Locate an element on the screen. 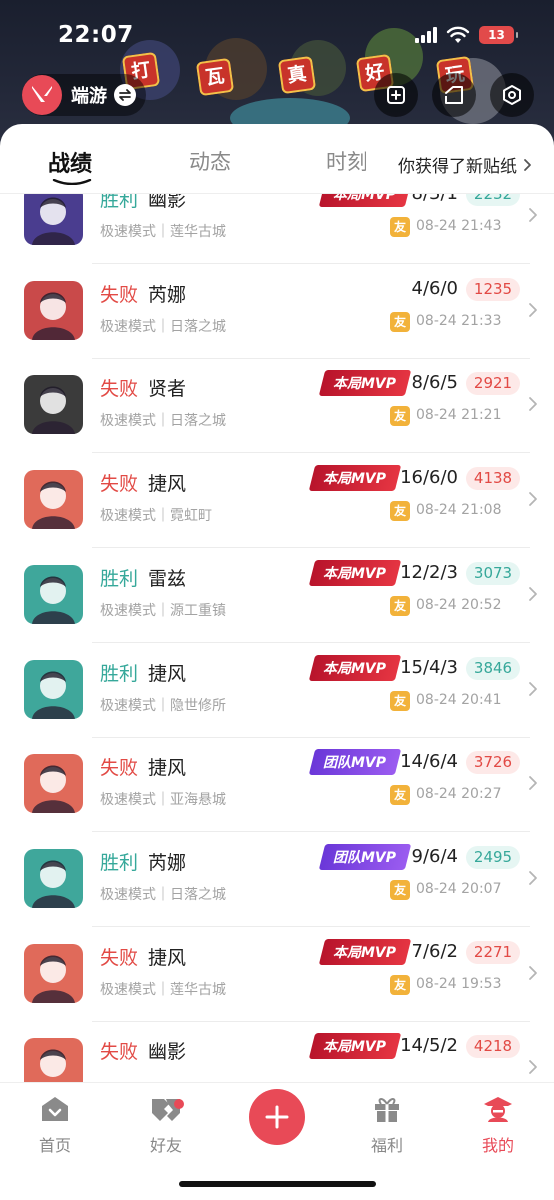  match-time: 08-24 20:41 is located at coordinates (459, 699).